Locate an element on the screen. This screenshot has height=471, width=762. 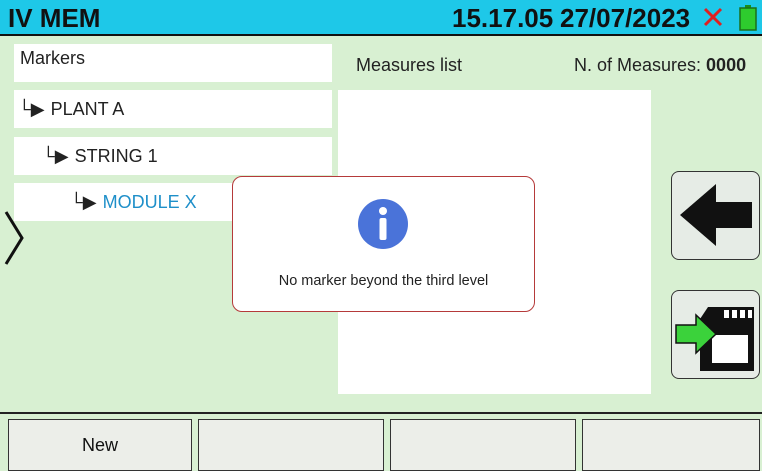
measures-count-label: N. of Measures: is located at coordinates (640, 65).